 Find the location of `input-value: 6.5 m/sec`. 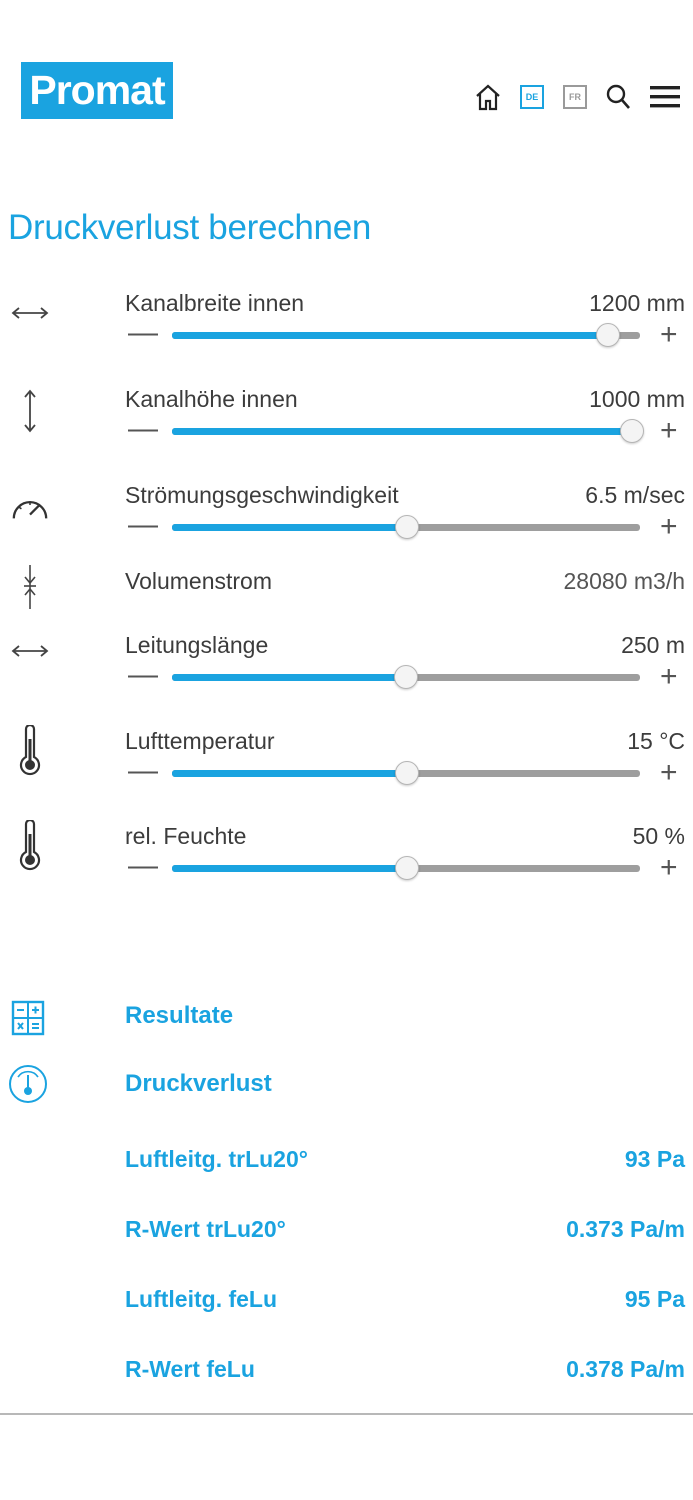

input-value: 6.5 m/sec is located at coordinates (635, 495).